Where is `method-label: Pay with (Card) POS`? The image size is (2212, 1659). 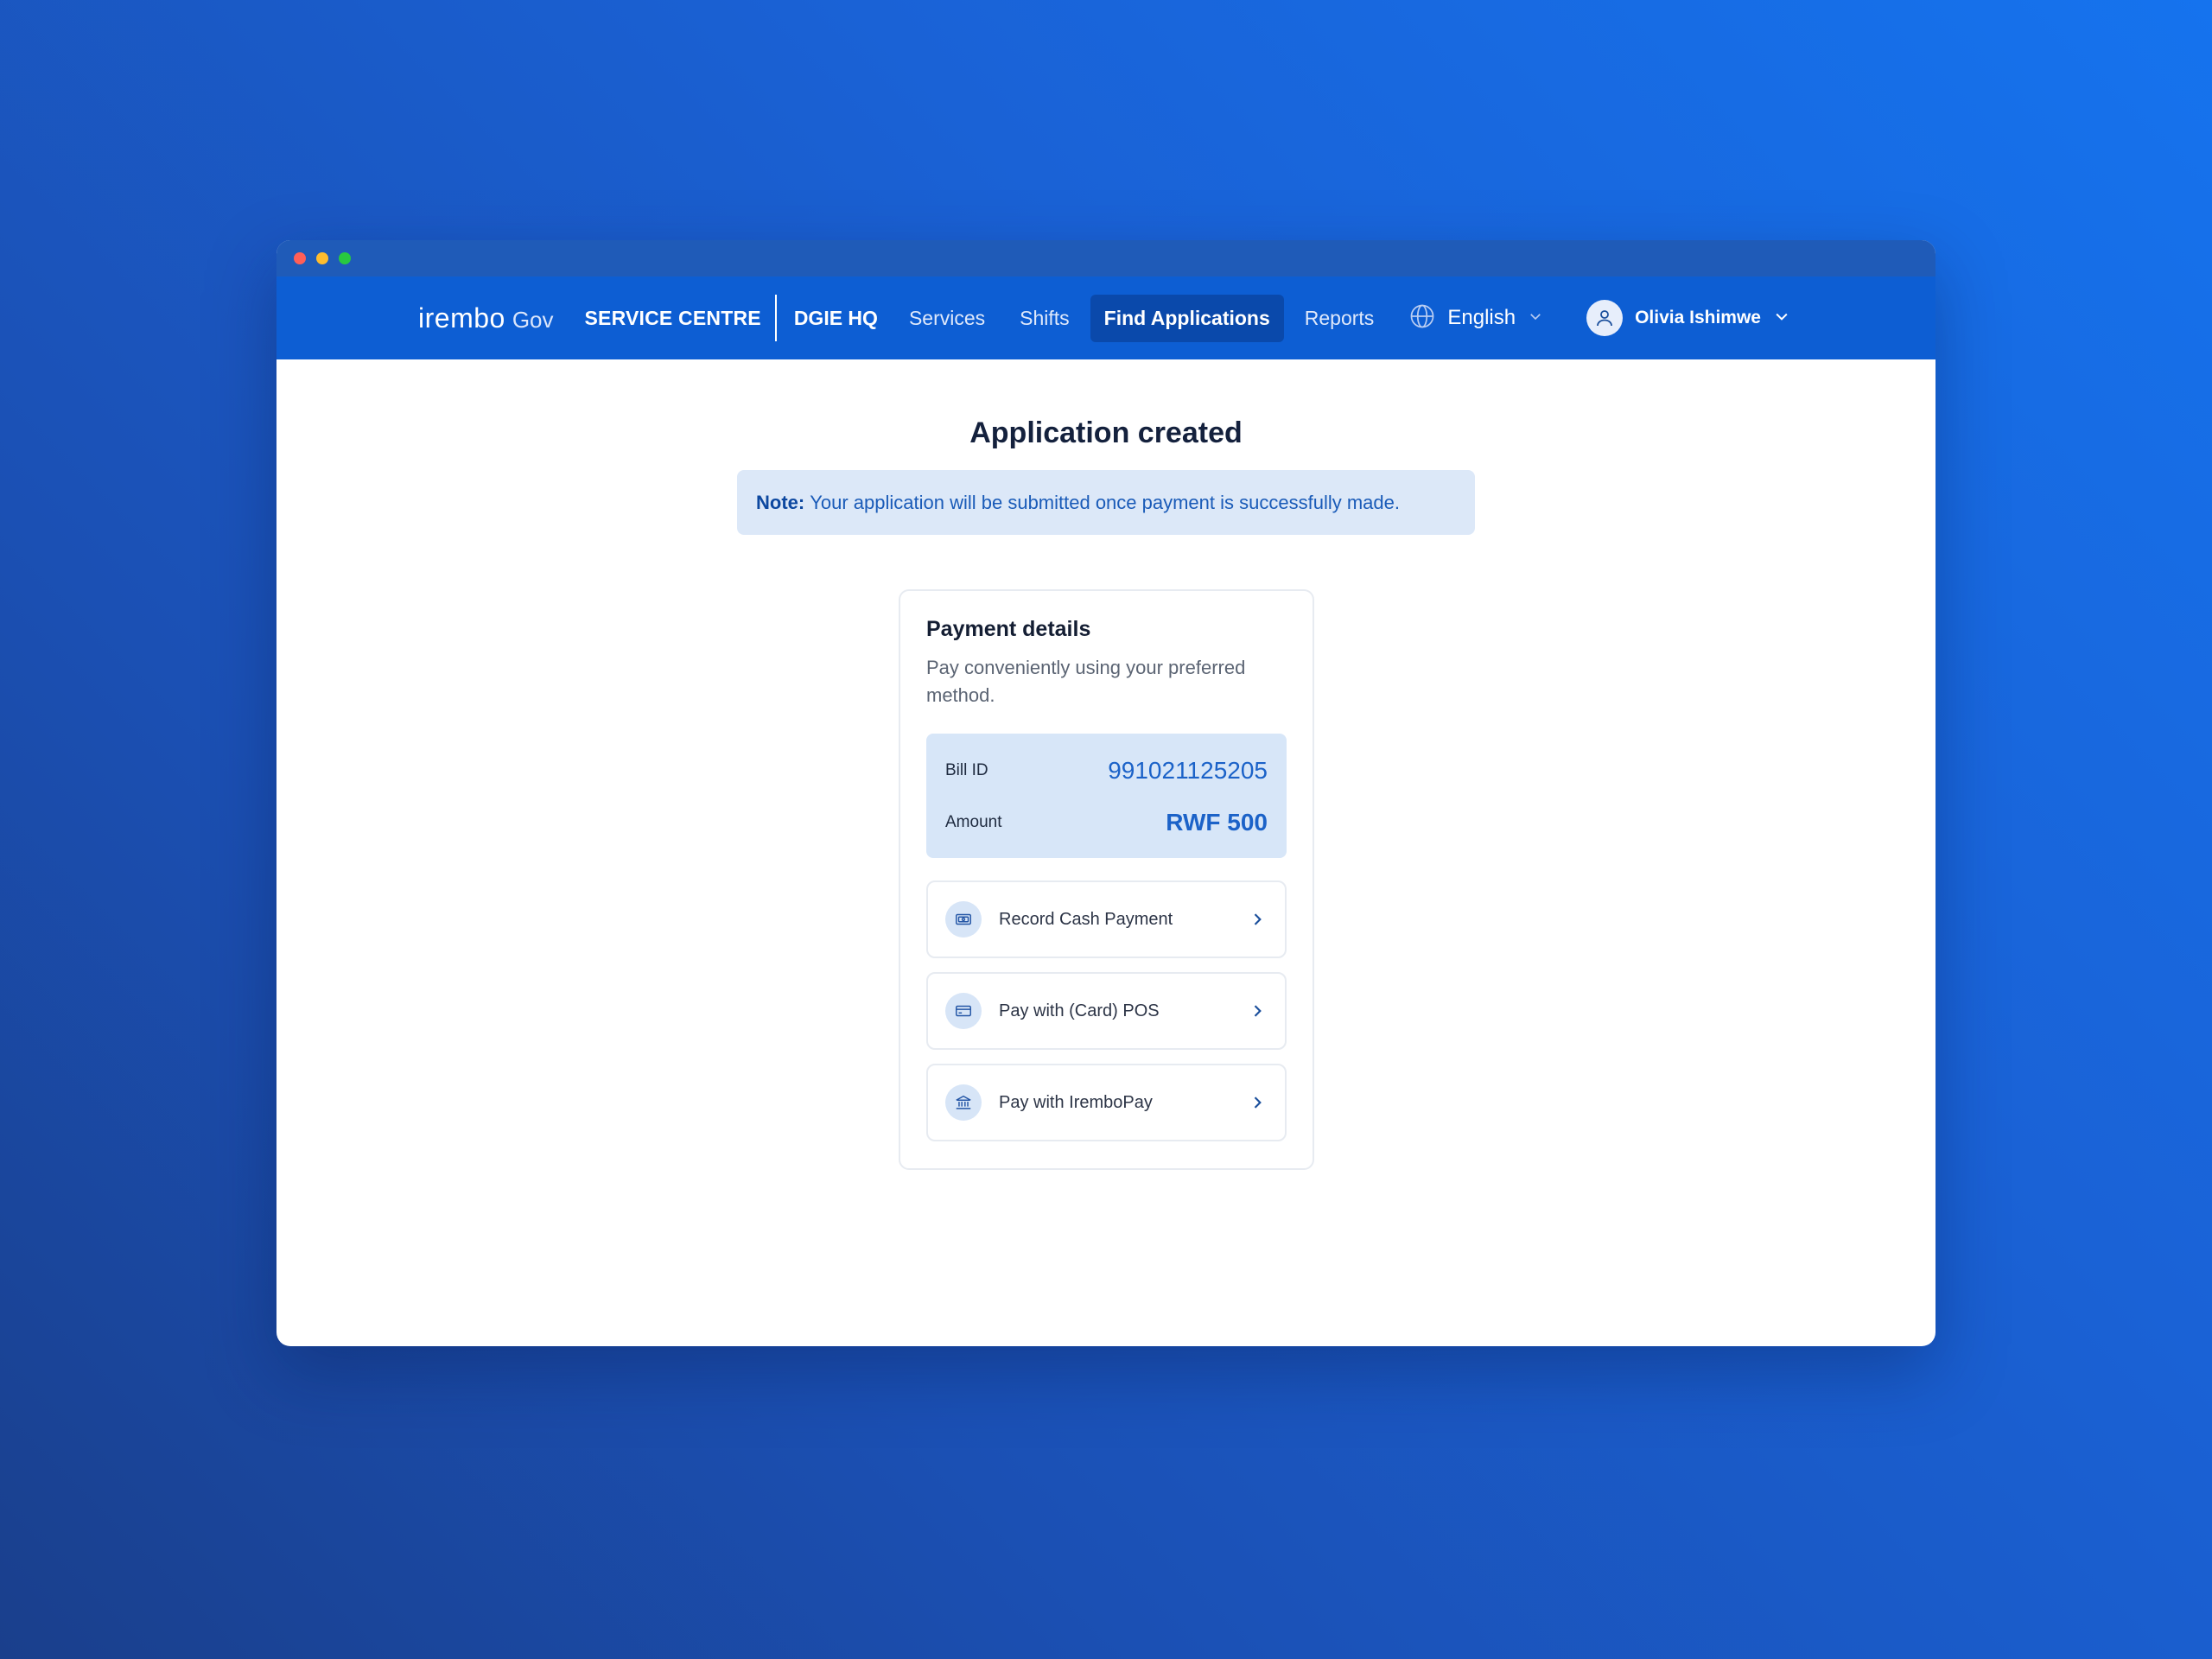
method-label: Pay with (Card) POS is located at coordinates (1079, 1010).